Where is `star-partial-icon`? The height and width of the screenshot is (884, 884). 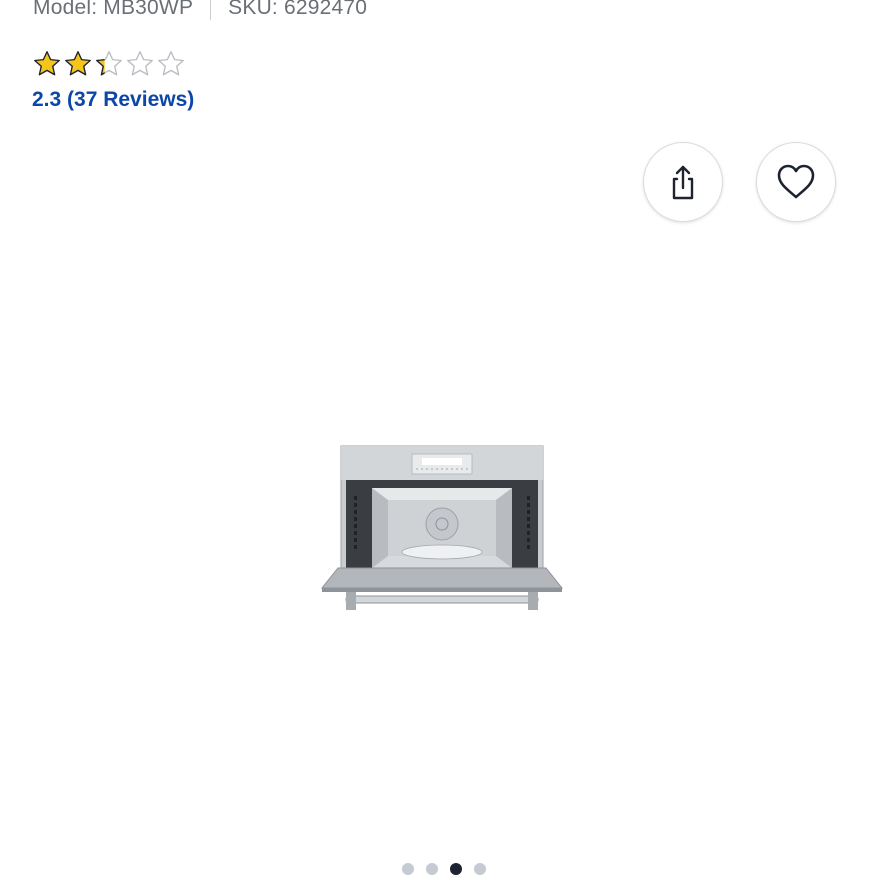 star-partial-icon is located at coordinates (109, 63).